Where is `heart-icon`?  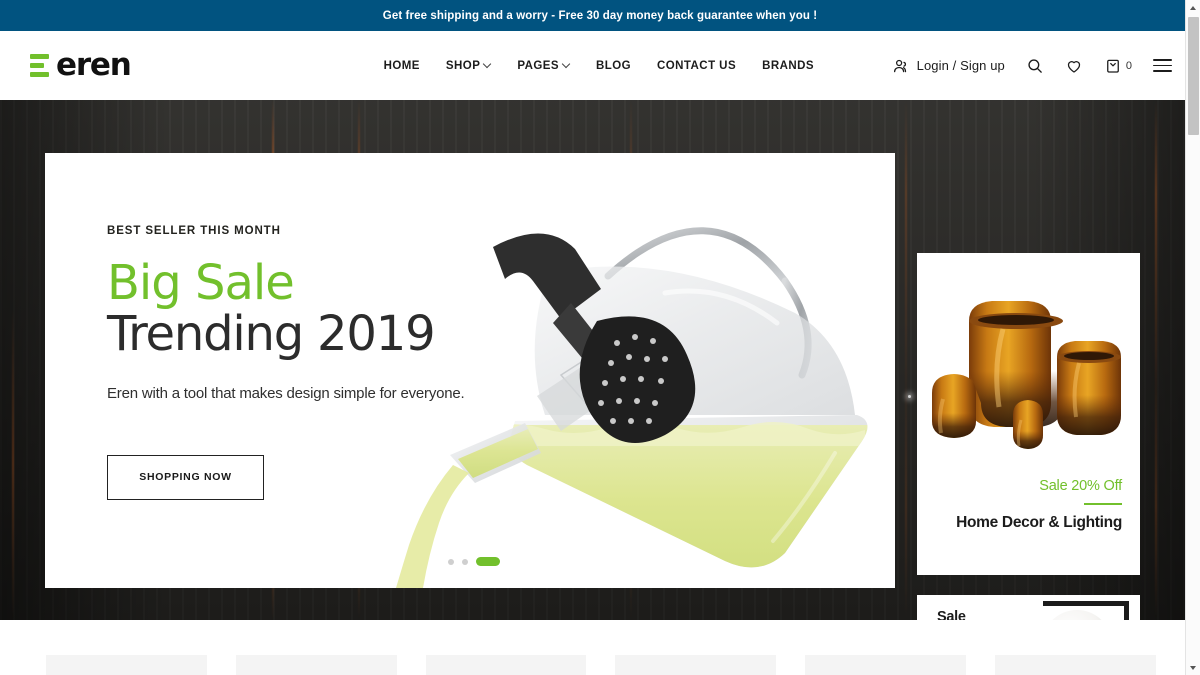
heart-icon is located at coordinates (1073, 66).